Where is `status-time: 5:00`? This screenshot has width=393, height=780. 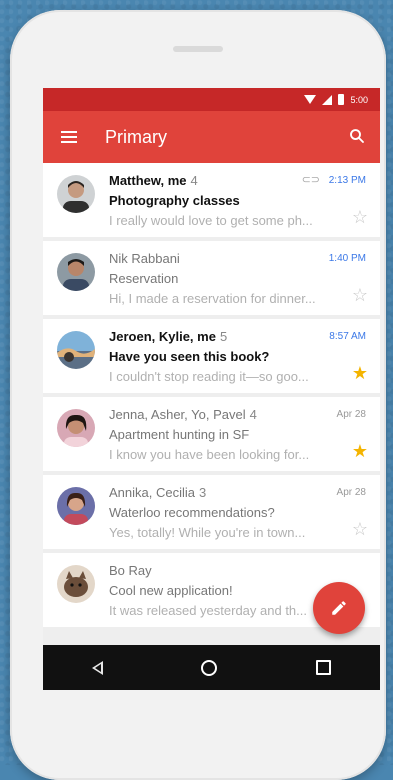 status-time: 5:00 is located at coordinates (359, 99).